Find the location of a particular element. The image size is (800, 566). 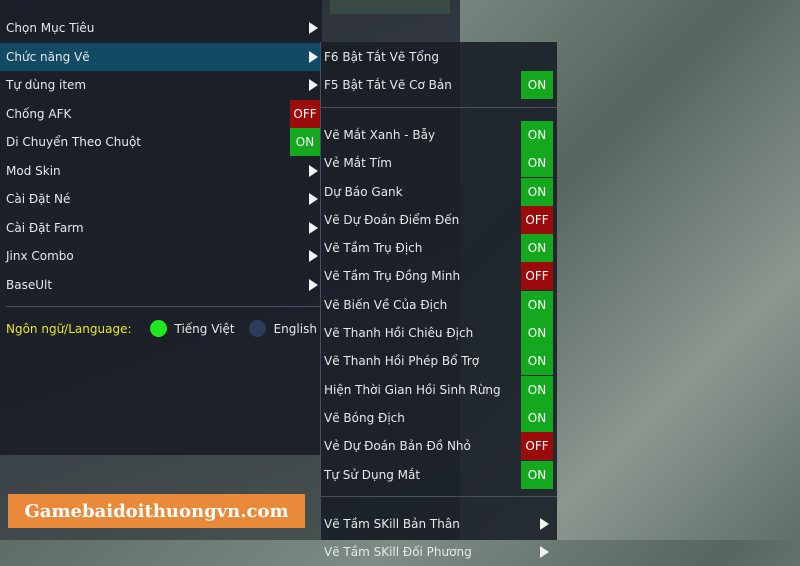

menu-item: Vẻ Dự Đoán Bản Đồ Nhỏ OFF is located at coordinates (439, 446).